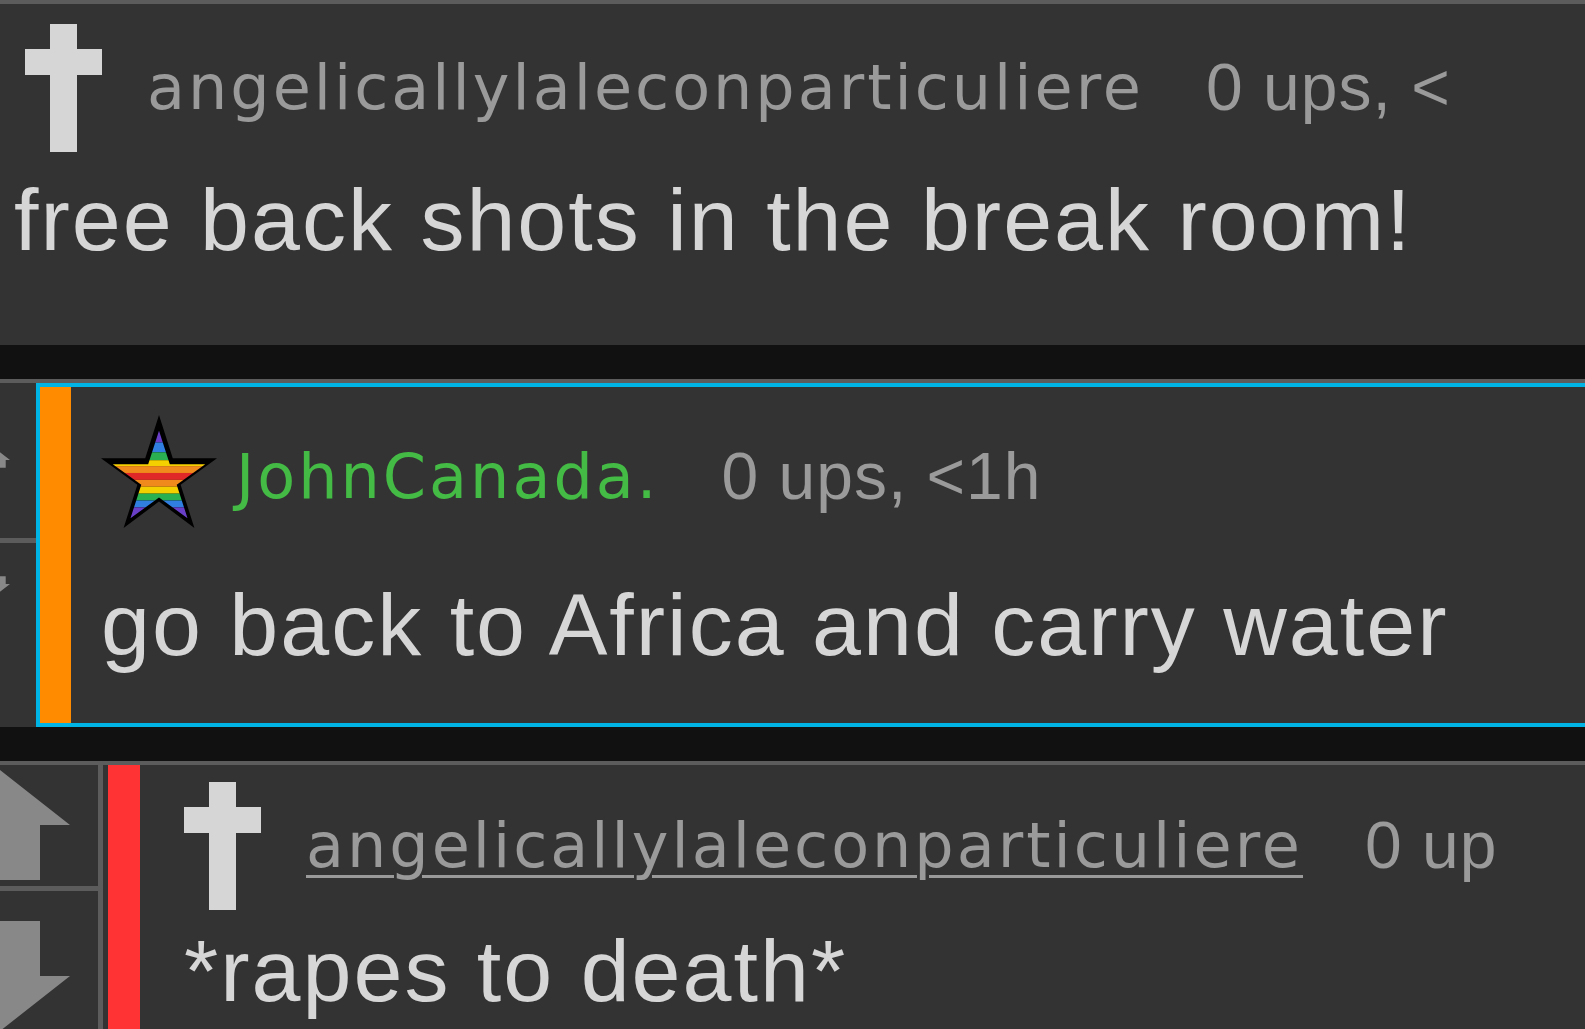 The image size is (1585, 1029). What do you see at coordinates (714, 220) in the screenshot?
I see `comment-text: free back shots in the break room!` at bounding box center [714, 220].